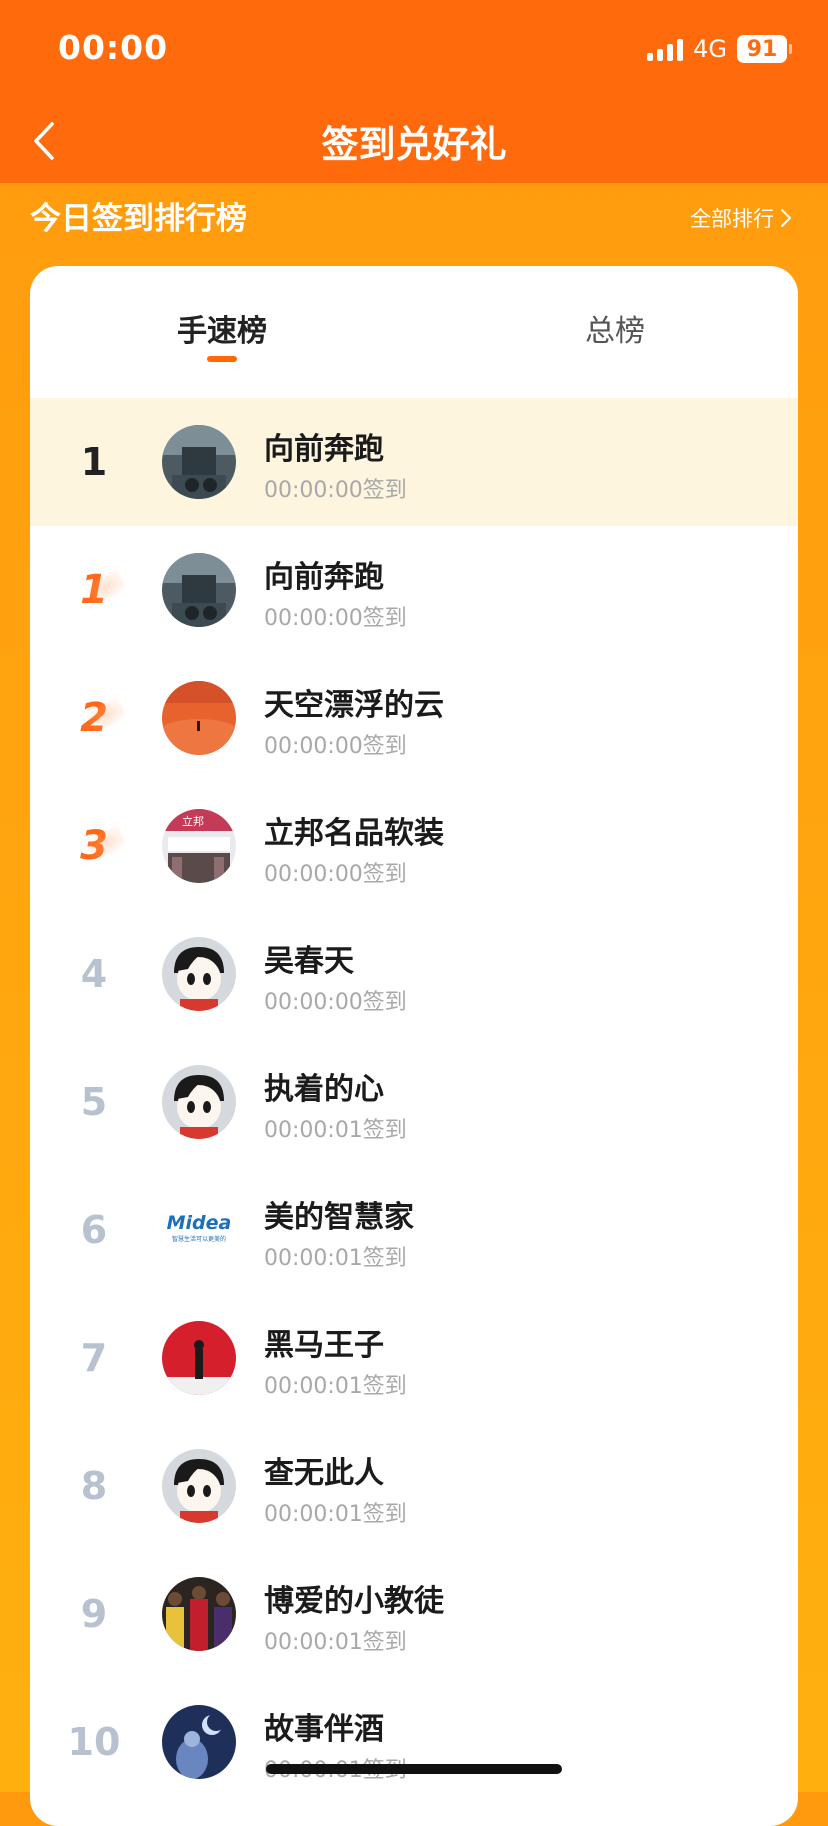 Image resolution: width=828 pixels, height=1826 pixels. What do you see at coordinates (354, 833) in the screenshot?
I see `user-name: 立邦名品软装` at bounding box center [354, 833].